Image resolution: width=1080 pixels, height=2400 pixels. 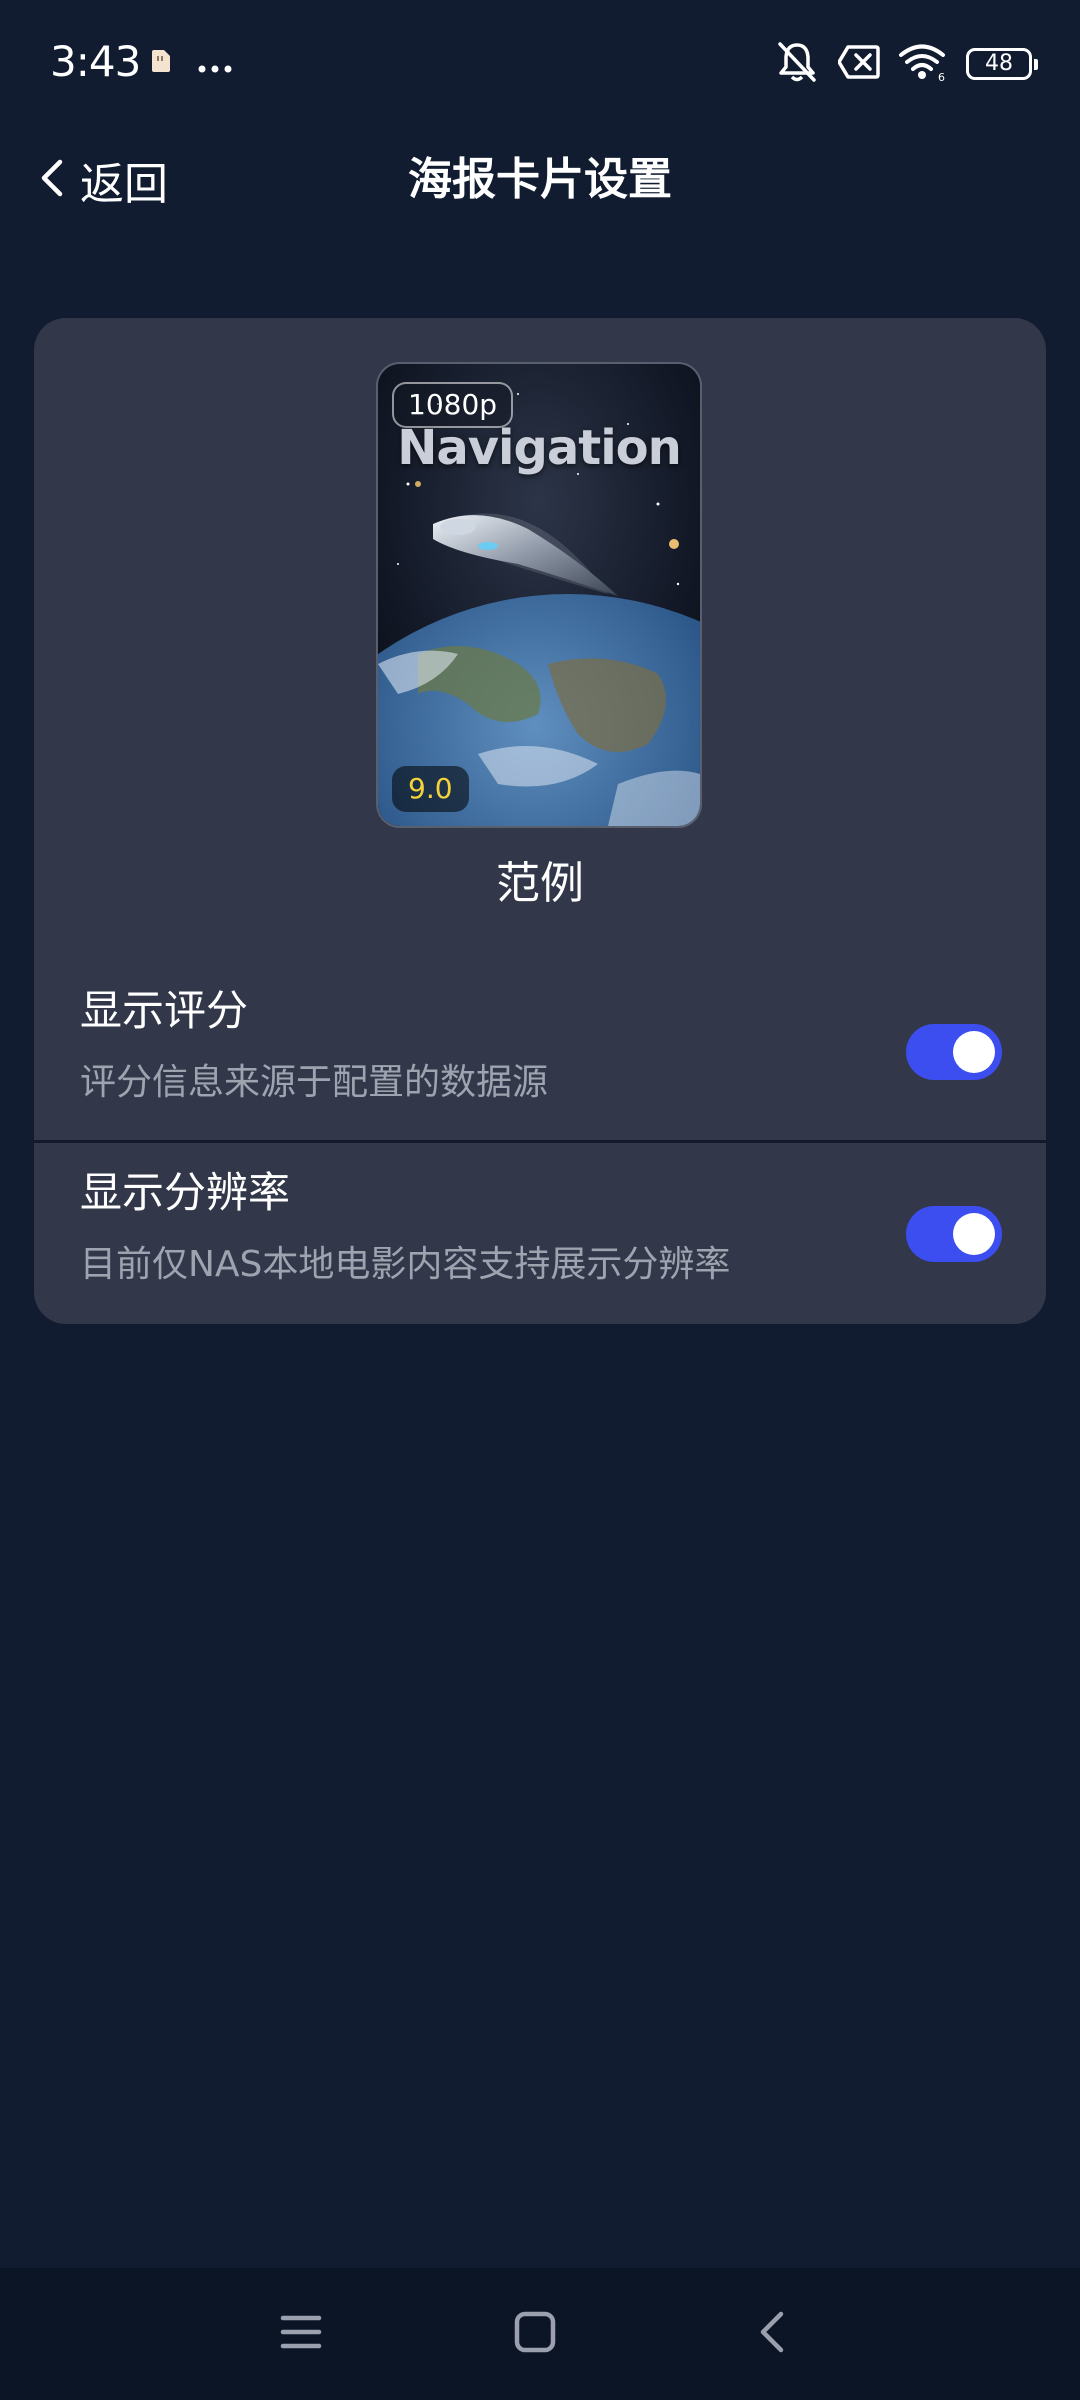 I want to click on battery-icon: 48, so click(x=1002, y=64).